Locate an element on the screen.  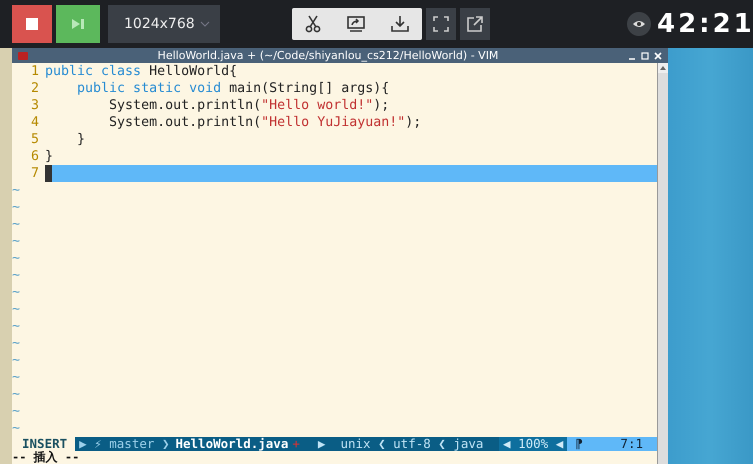
stop-button is located at coordinates (32, 24).